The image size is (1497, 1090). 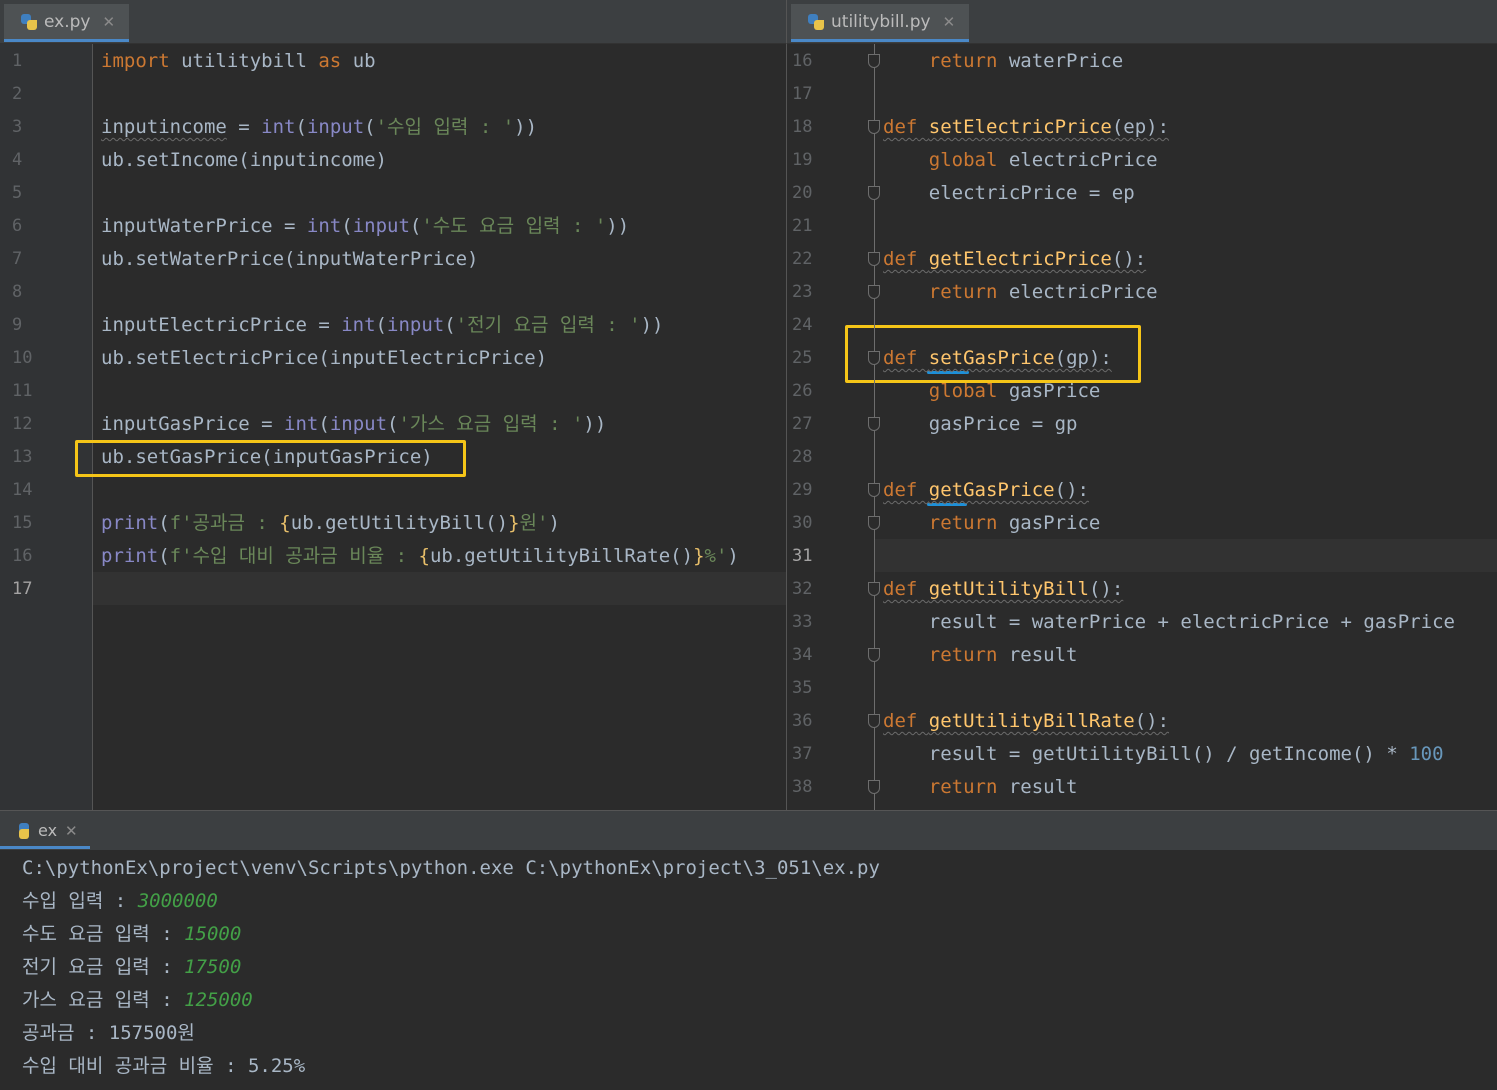 What do you see at coordinates (1003, 589) in the screenshot?
I see `code-text: def getUtilityBill():` at bounding box center [1003, 589].